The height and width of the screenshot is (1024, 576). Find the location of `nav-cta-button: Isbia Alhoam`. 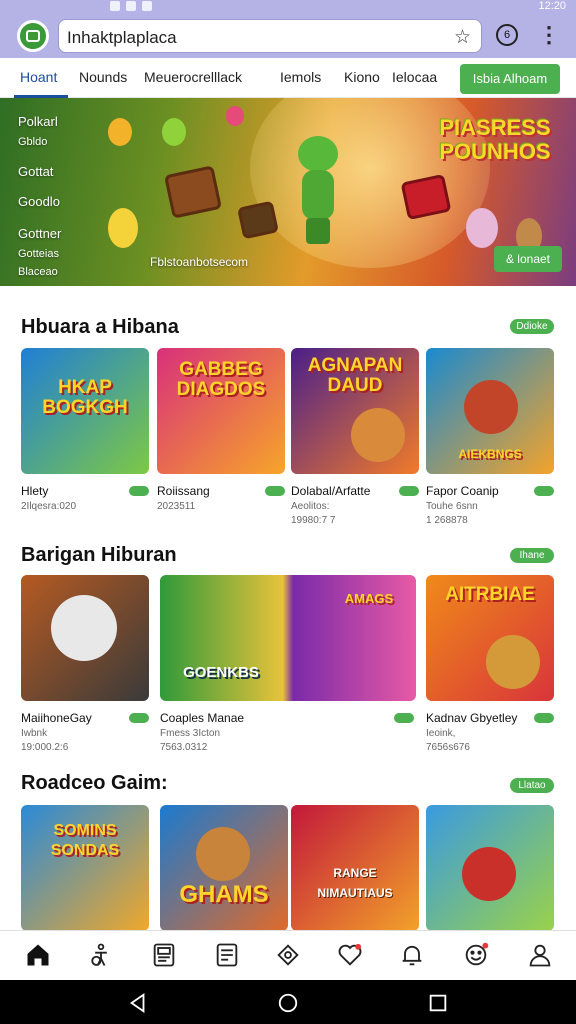

nav-cta-button: Isbia Alhoam is located at coordinates (510, 79).